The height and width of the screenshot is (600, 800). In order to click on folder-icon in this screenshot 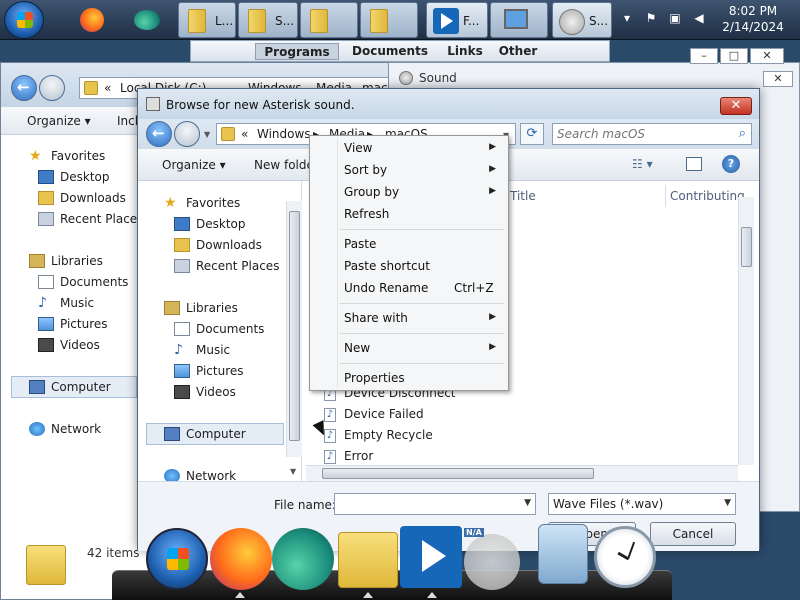, I will do `click(228, 134)`.